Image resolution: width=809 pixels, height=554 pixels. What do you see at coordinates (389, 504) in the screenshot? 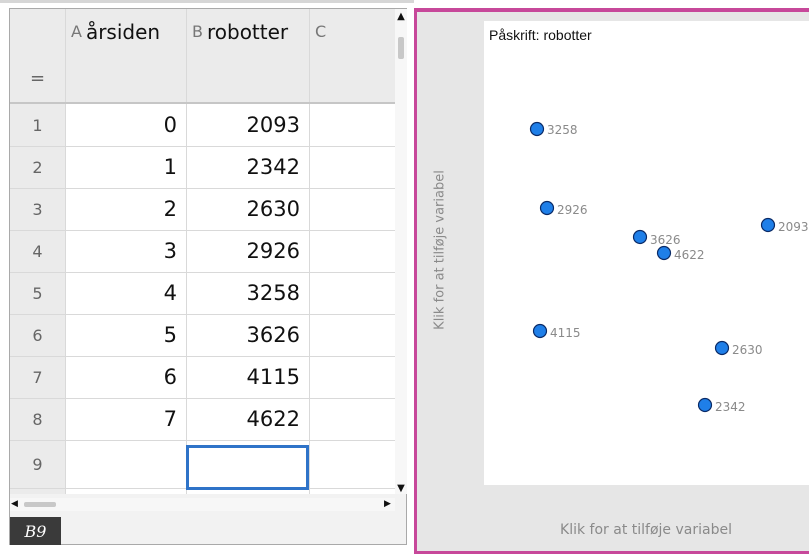
I see `scroll-right-arrow-icon: ▶` at bounding box center [389, 504].